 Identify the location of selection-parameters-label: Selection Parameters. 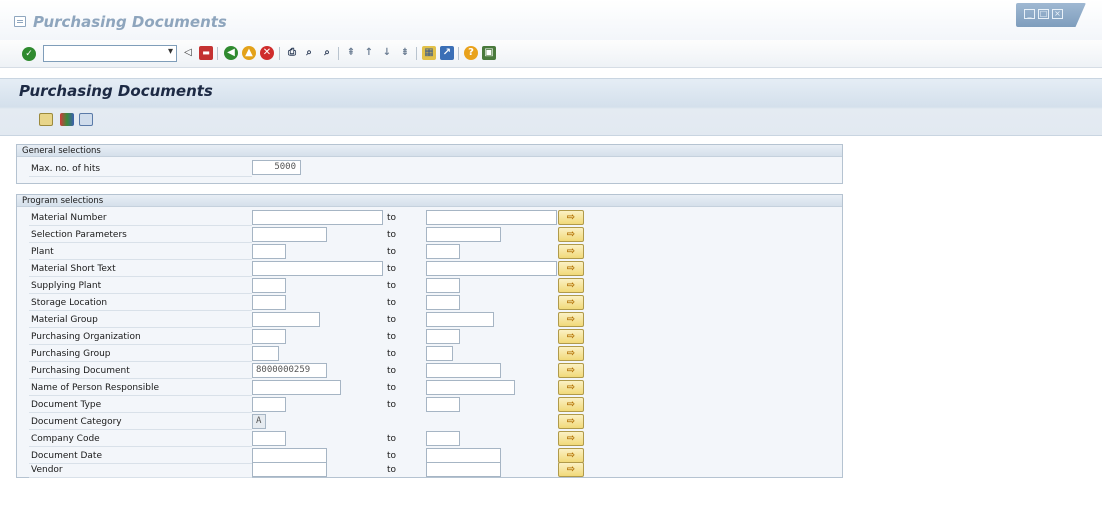
(79, 235).